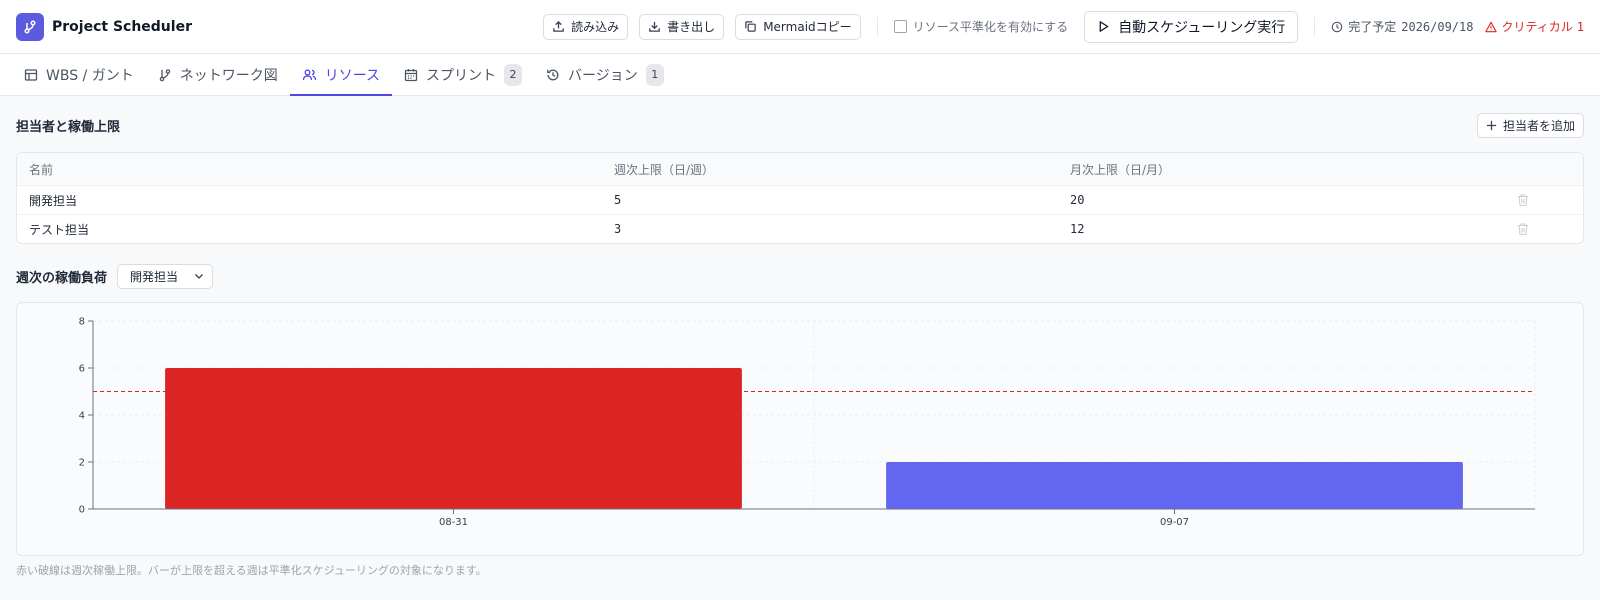  Describe the element at coordinates (800, 273) in the screenshot. I see `load-section-header: 週次の稼働負荷 開発担当` at that location.